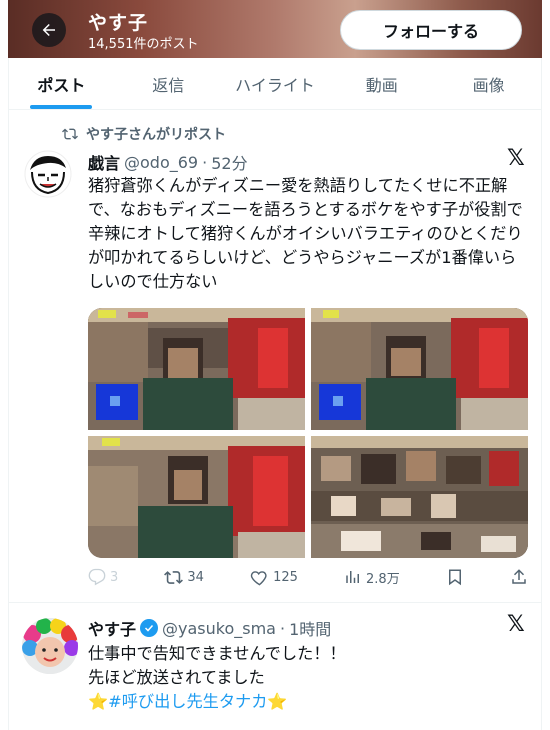 This screenshot has height=730, width=550. Describe the element at coordinates (431, 30) in the screenshot. I see `follow-button: フォローする` at that location.